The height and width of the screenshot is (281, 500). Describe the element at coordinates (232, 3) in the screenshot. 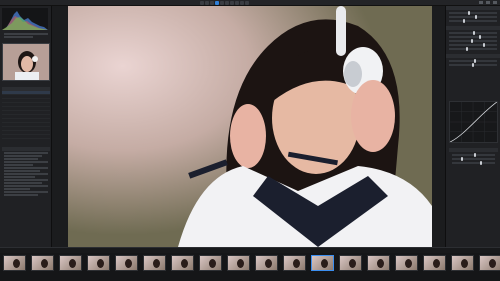

I see `eyedropper-tool-icon` at that location.